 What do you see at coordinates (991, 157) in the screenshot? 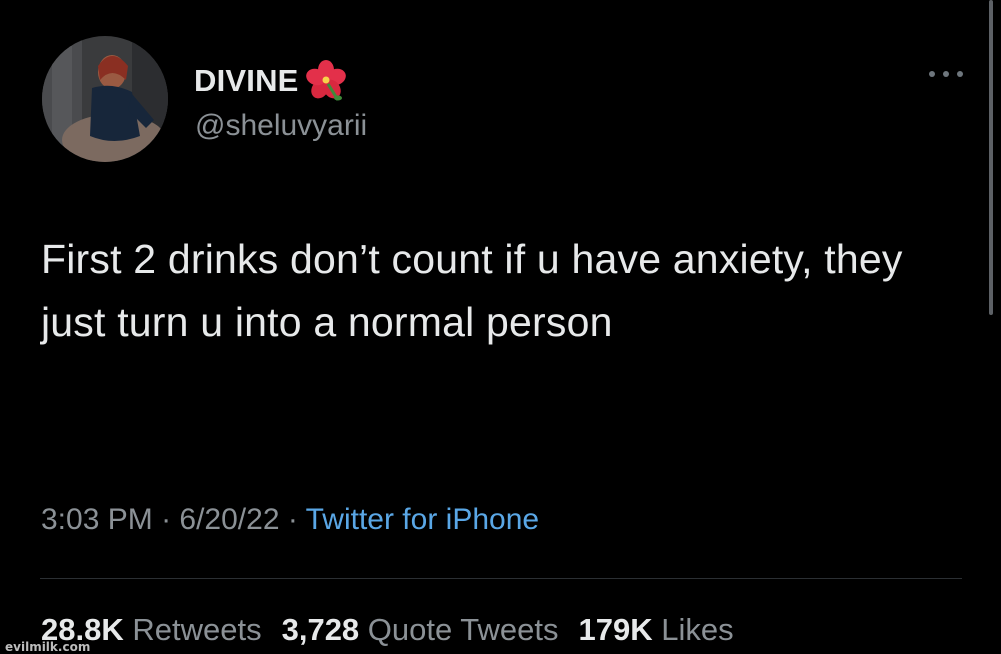
I see `scrollbar` at bounding box center [991, 157].